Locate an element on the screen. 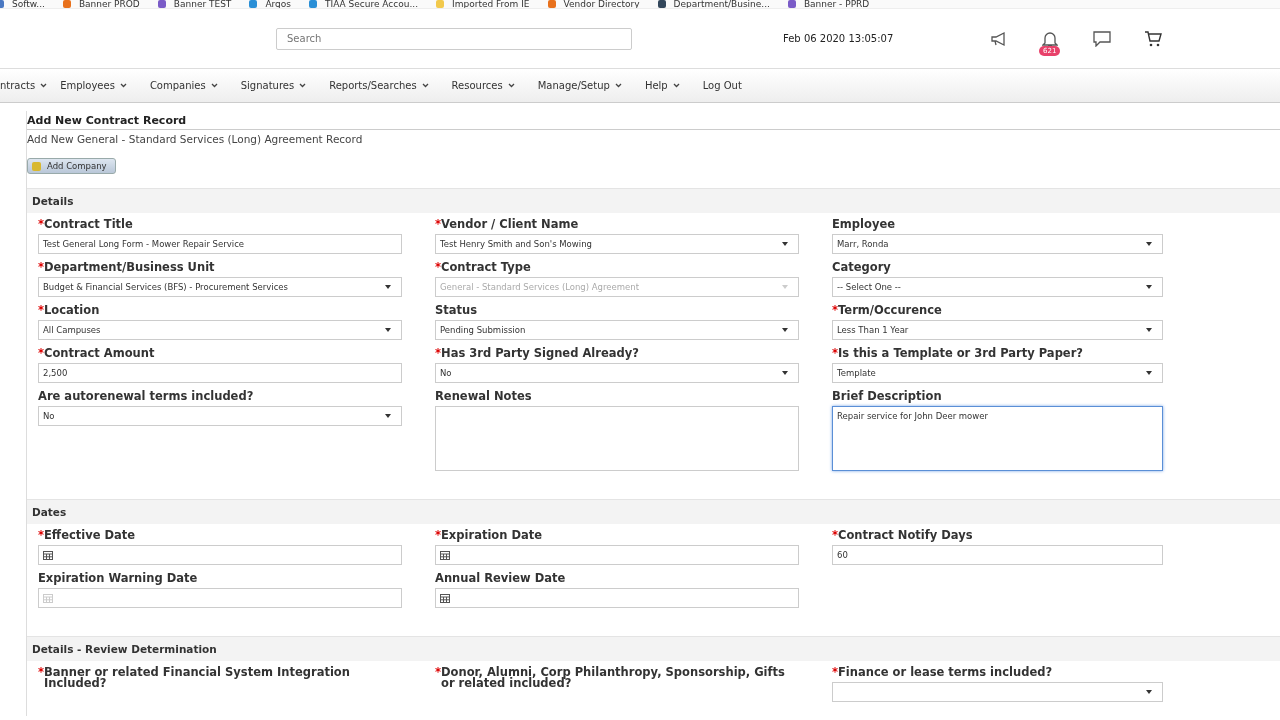  dropdown: Budget & Financial Services (BFS) - Procurement Services is located at coordinates (220, 287).